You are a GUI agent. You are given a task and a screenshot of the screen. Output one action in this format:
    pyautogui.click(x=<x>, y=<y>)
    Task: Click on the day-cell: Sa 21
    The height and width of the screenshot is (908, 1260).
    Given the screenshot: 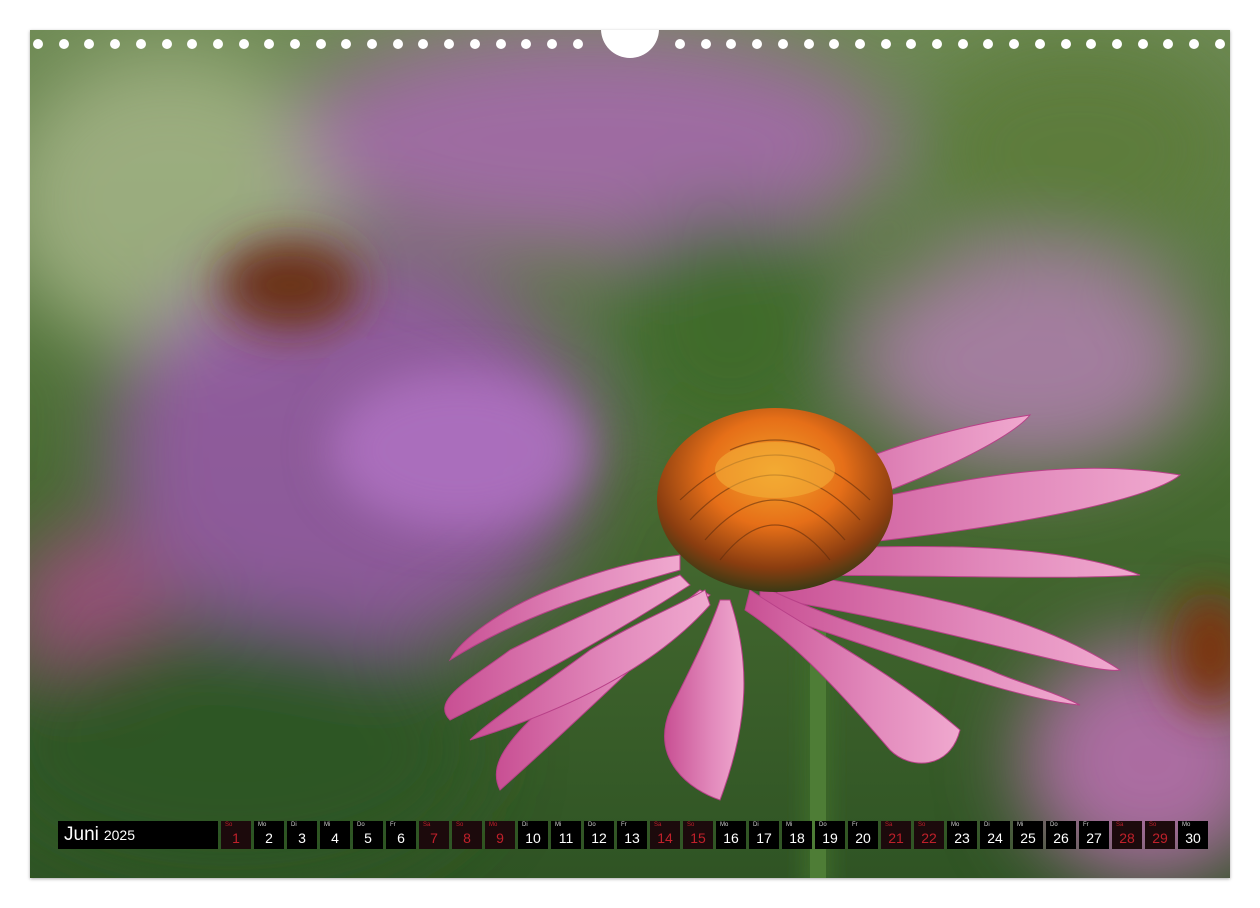 What is the action you would take?
    pyautogui.click(x=896, y=835)
    